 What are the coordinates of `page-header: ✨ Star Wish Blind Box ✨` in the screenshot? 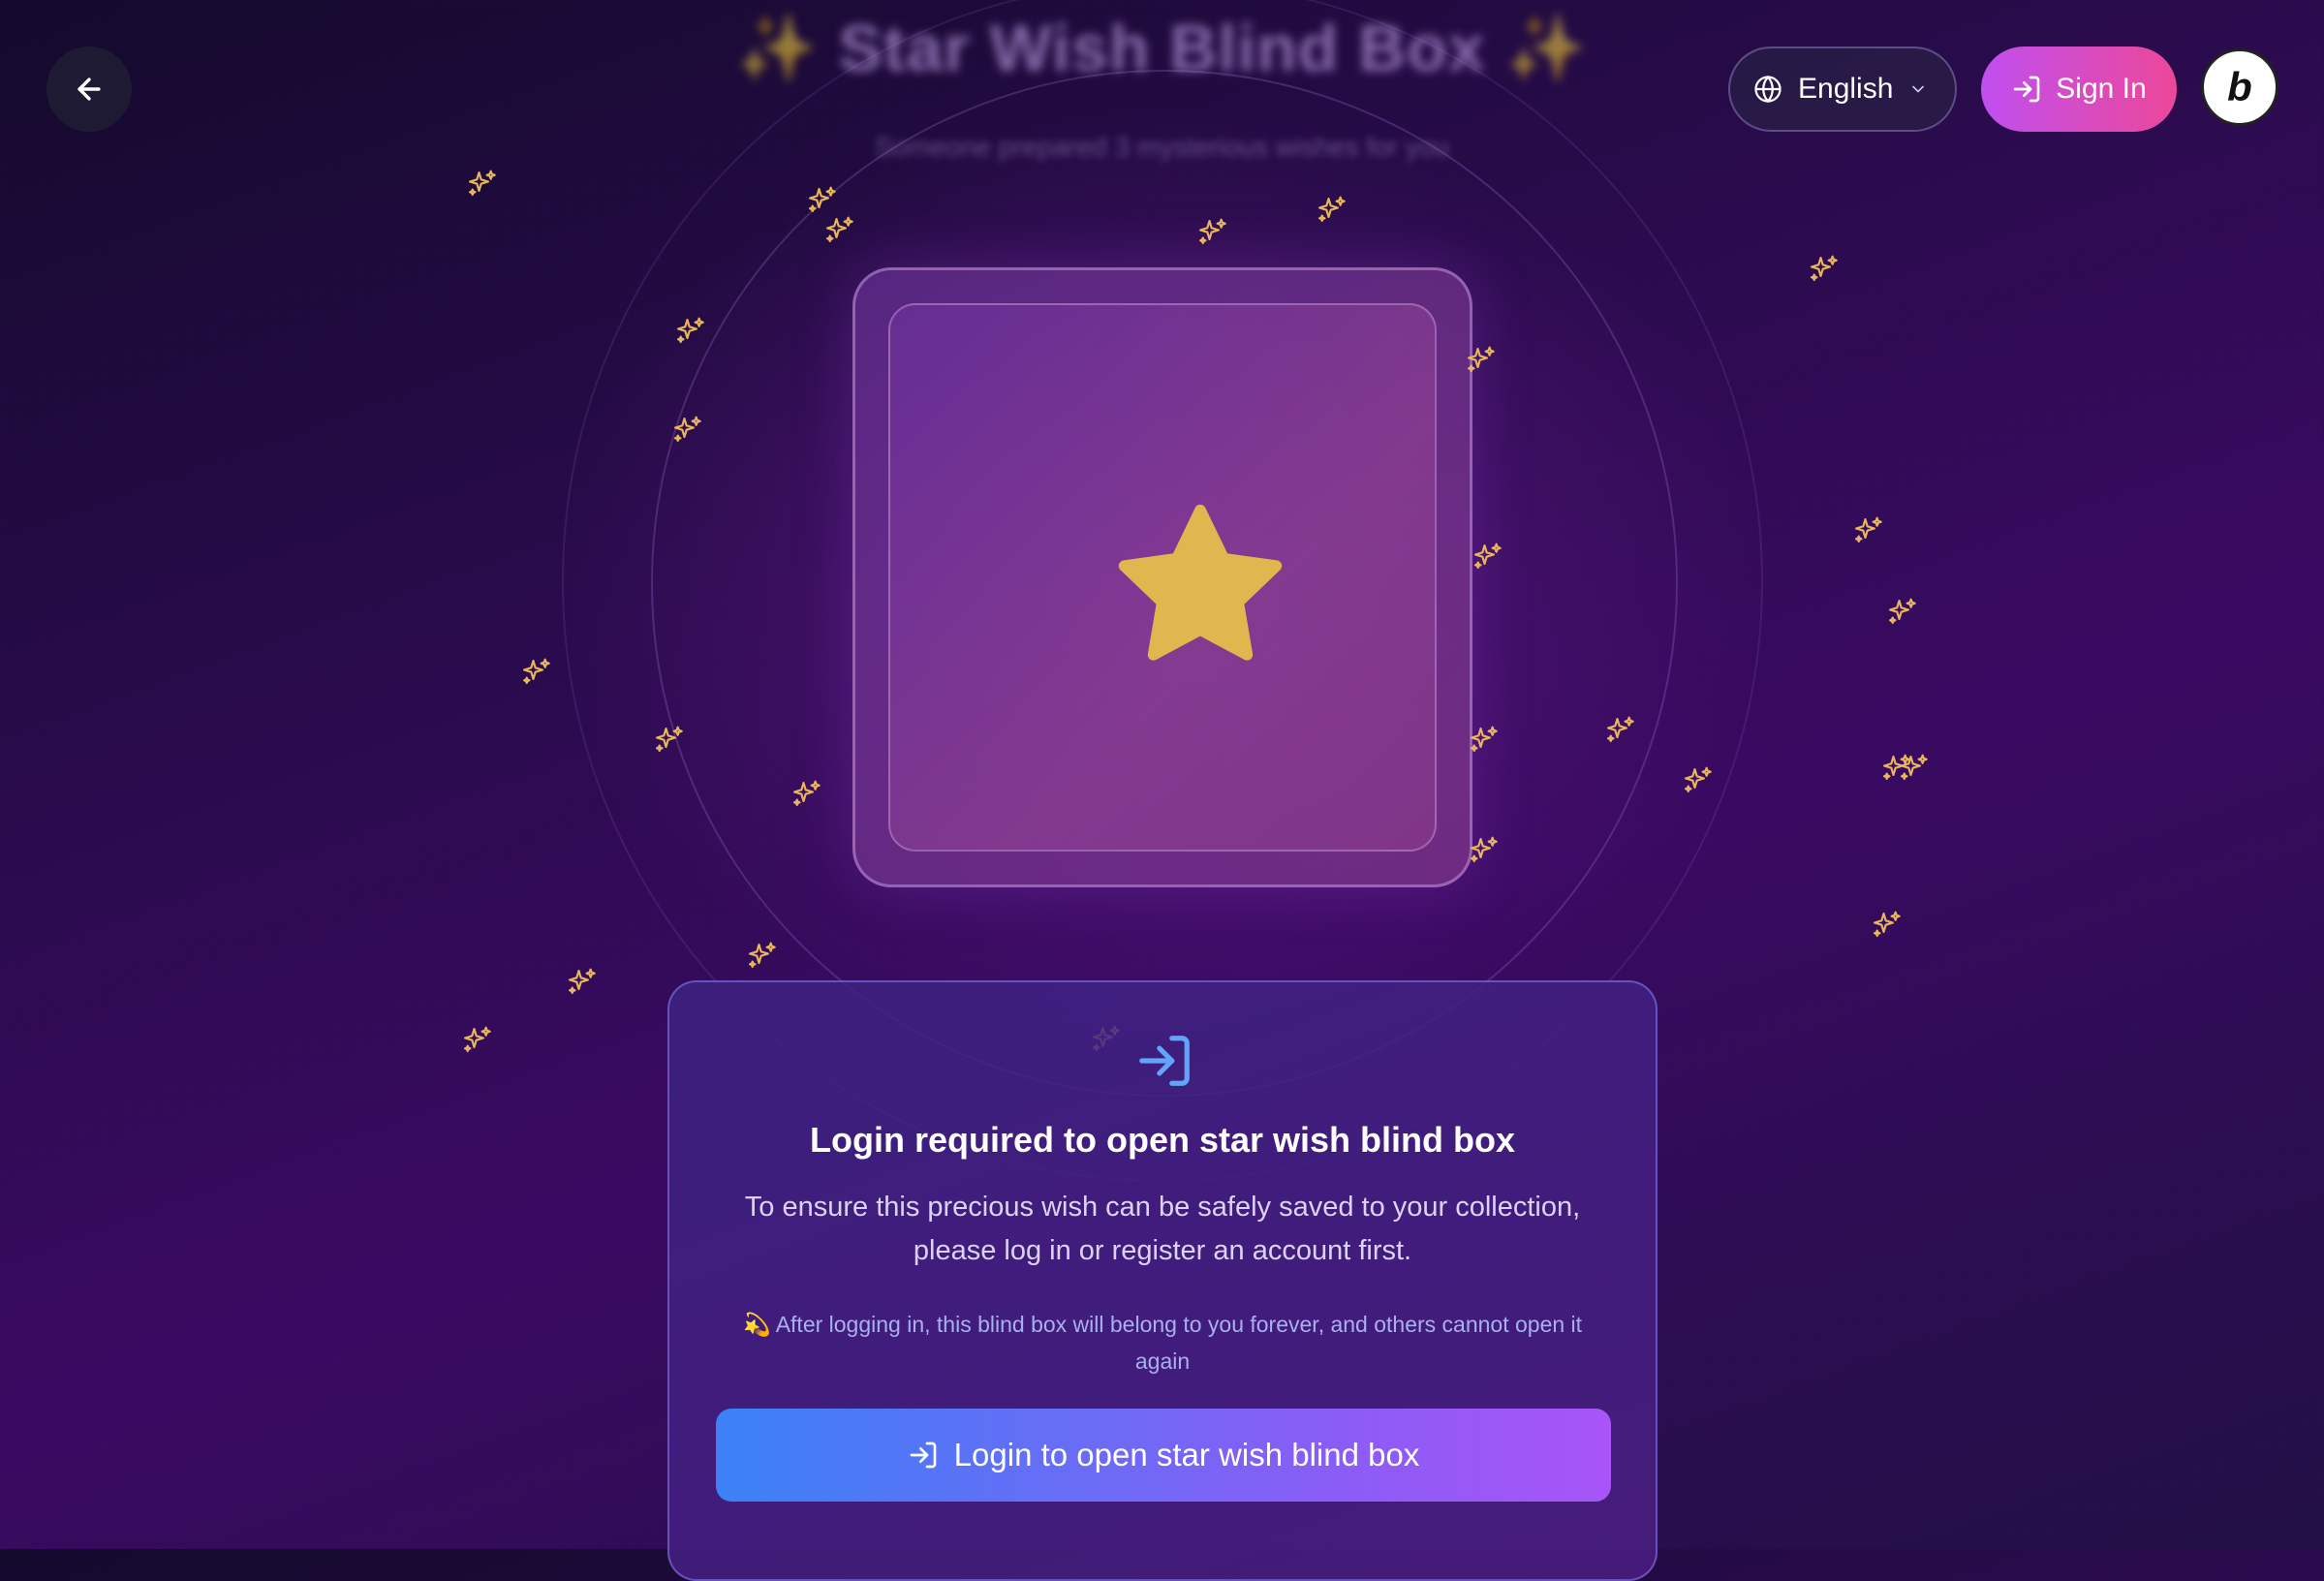 It's located at (1162, 48).